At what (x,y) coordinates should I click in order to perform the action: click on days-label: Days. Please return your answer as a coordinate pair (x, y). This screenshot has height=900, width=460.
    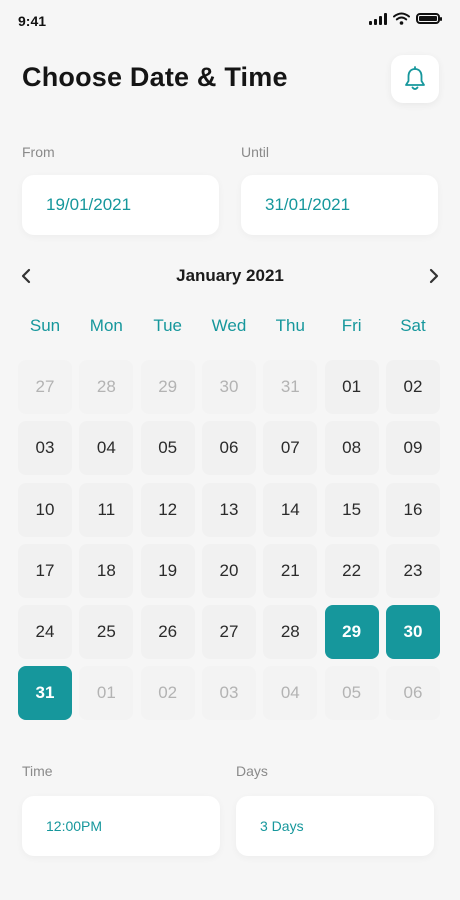
    Looking at the image, I should click on (252, 771).